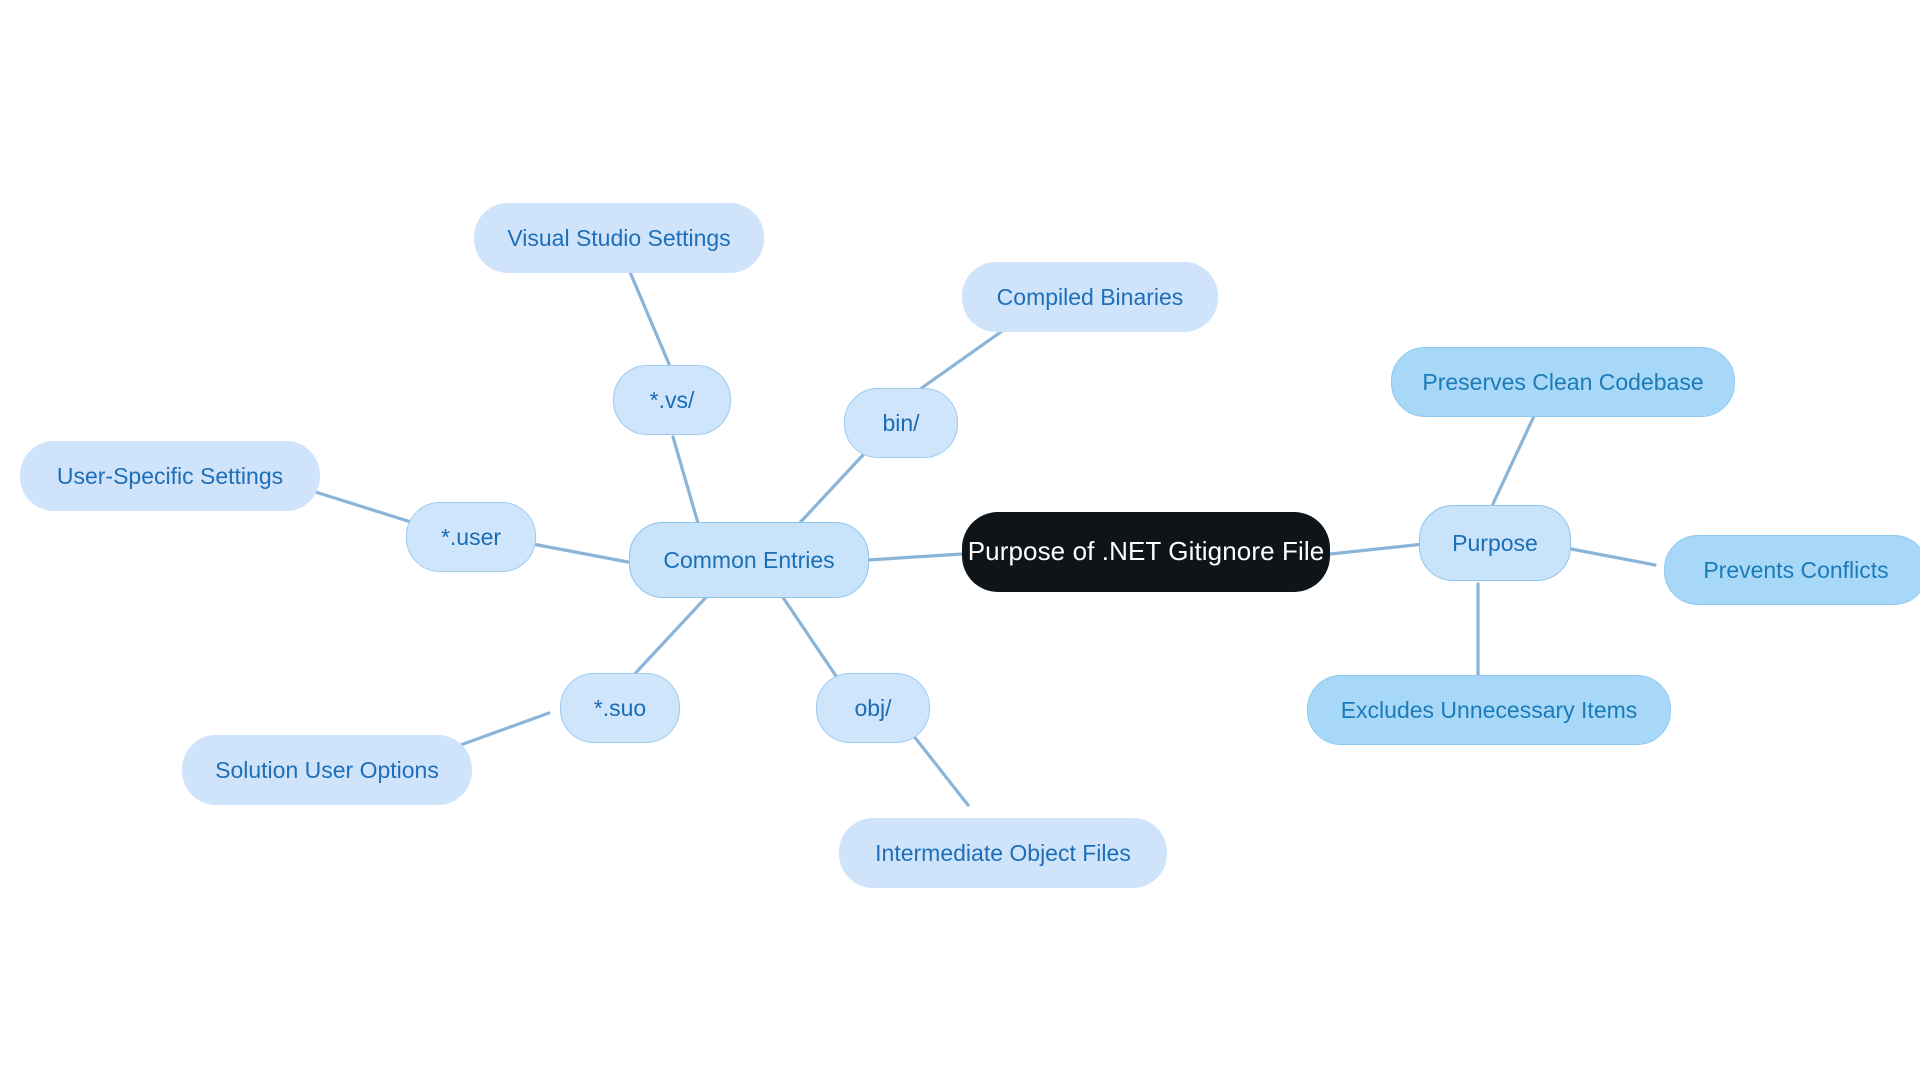 The height and width of the screenshot is (1083, 1920). I want to click on node-obj-folder-label: obj/, so click(873, 707).